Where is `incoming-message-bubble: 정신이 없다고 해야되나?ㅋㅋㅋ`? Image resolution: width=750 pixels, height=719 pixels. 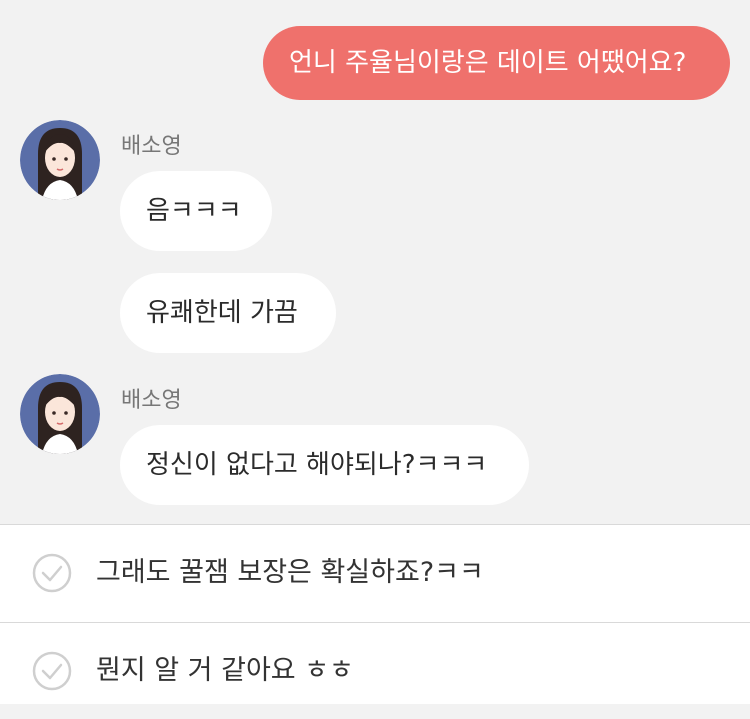 incoming-message-bubble: 정신이 없다고 해야되나?ㅋㅋㅋ is located at coordinates (324, 465).